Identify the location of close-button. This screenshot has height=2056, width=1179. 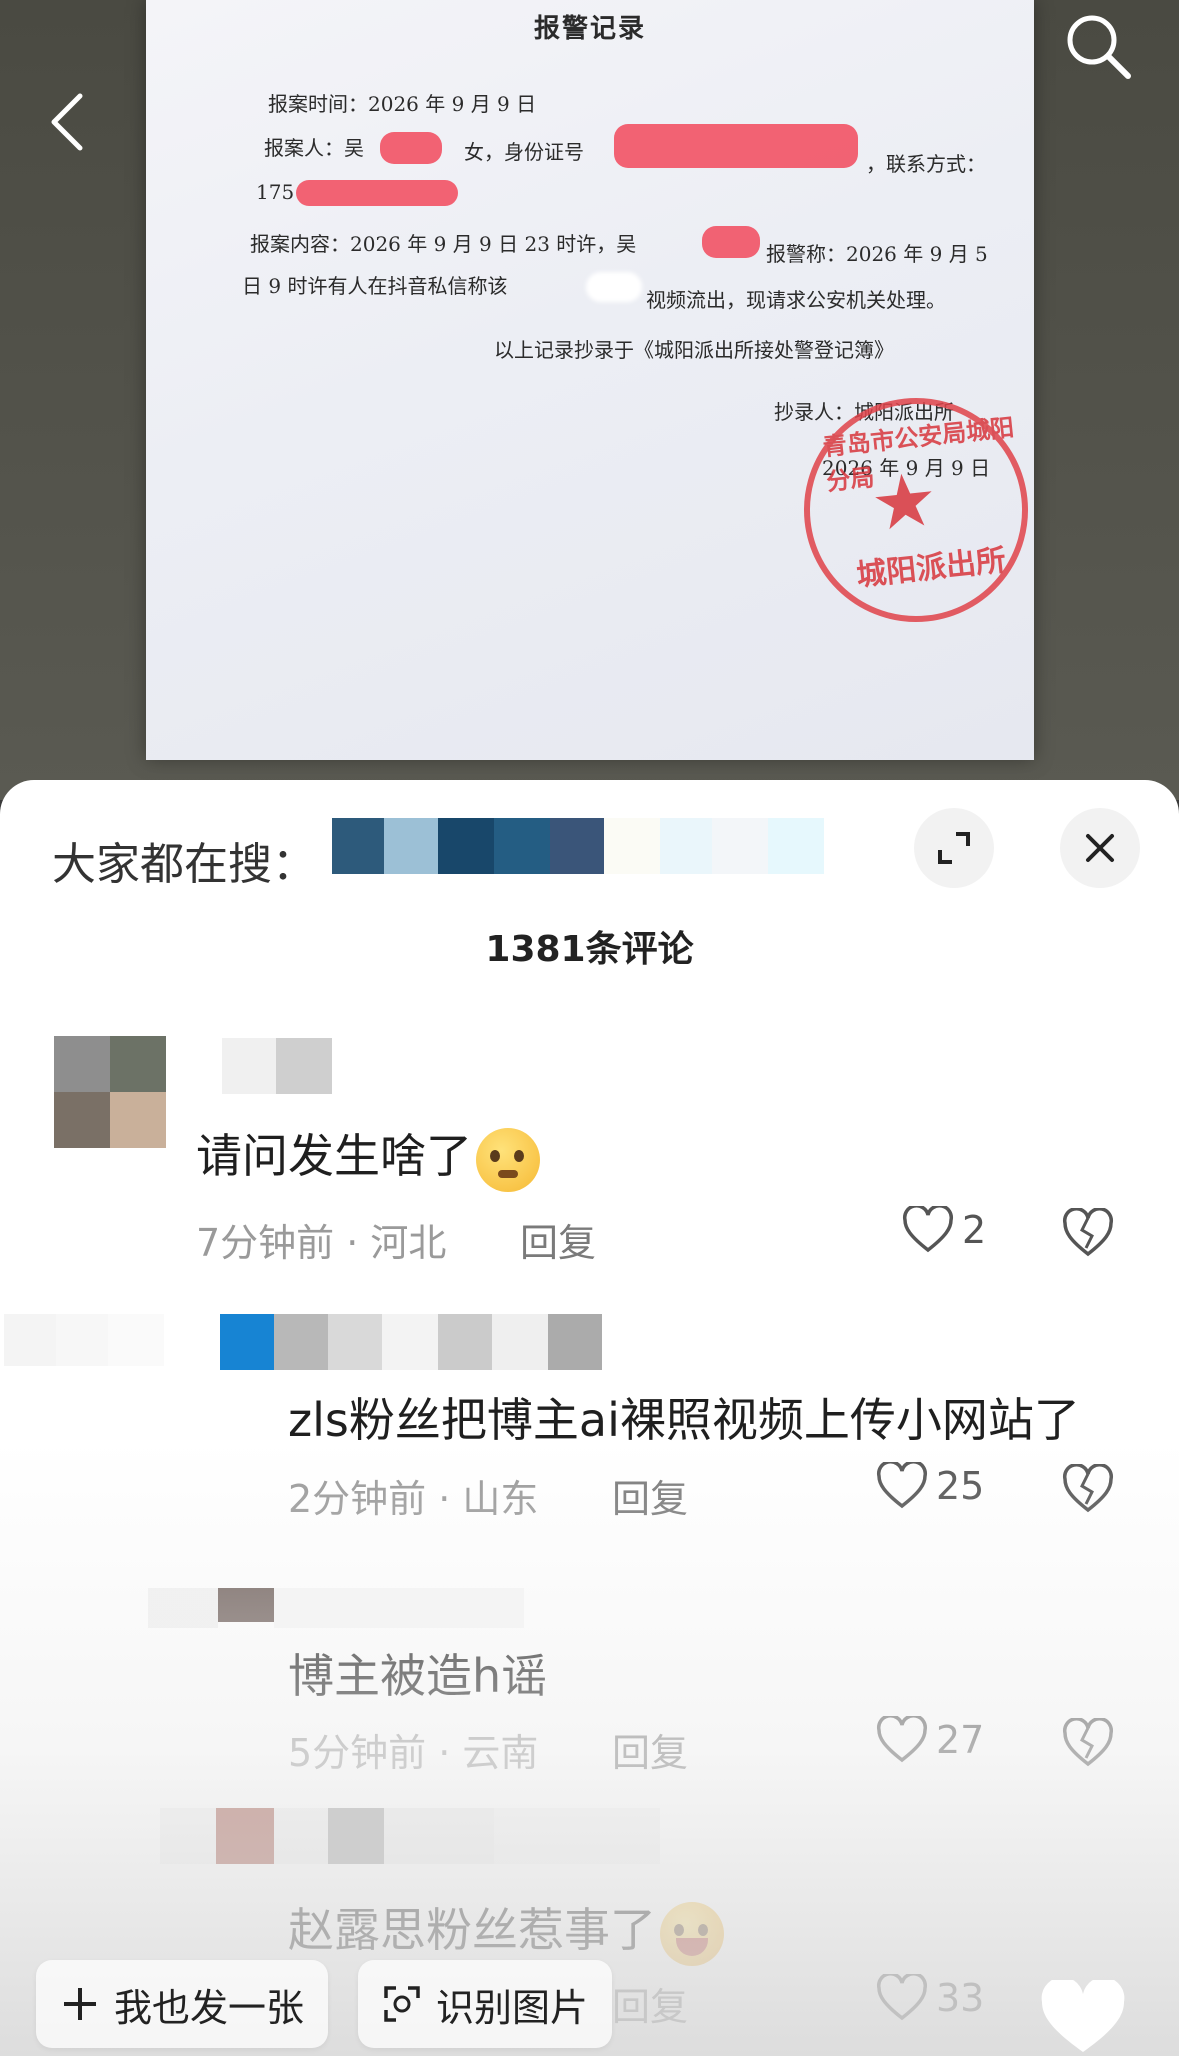
(1100, 848).